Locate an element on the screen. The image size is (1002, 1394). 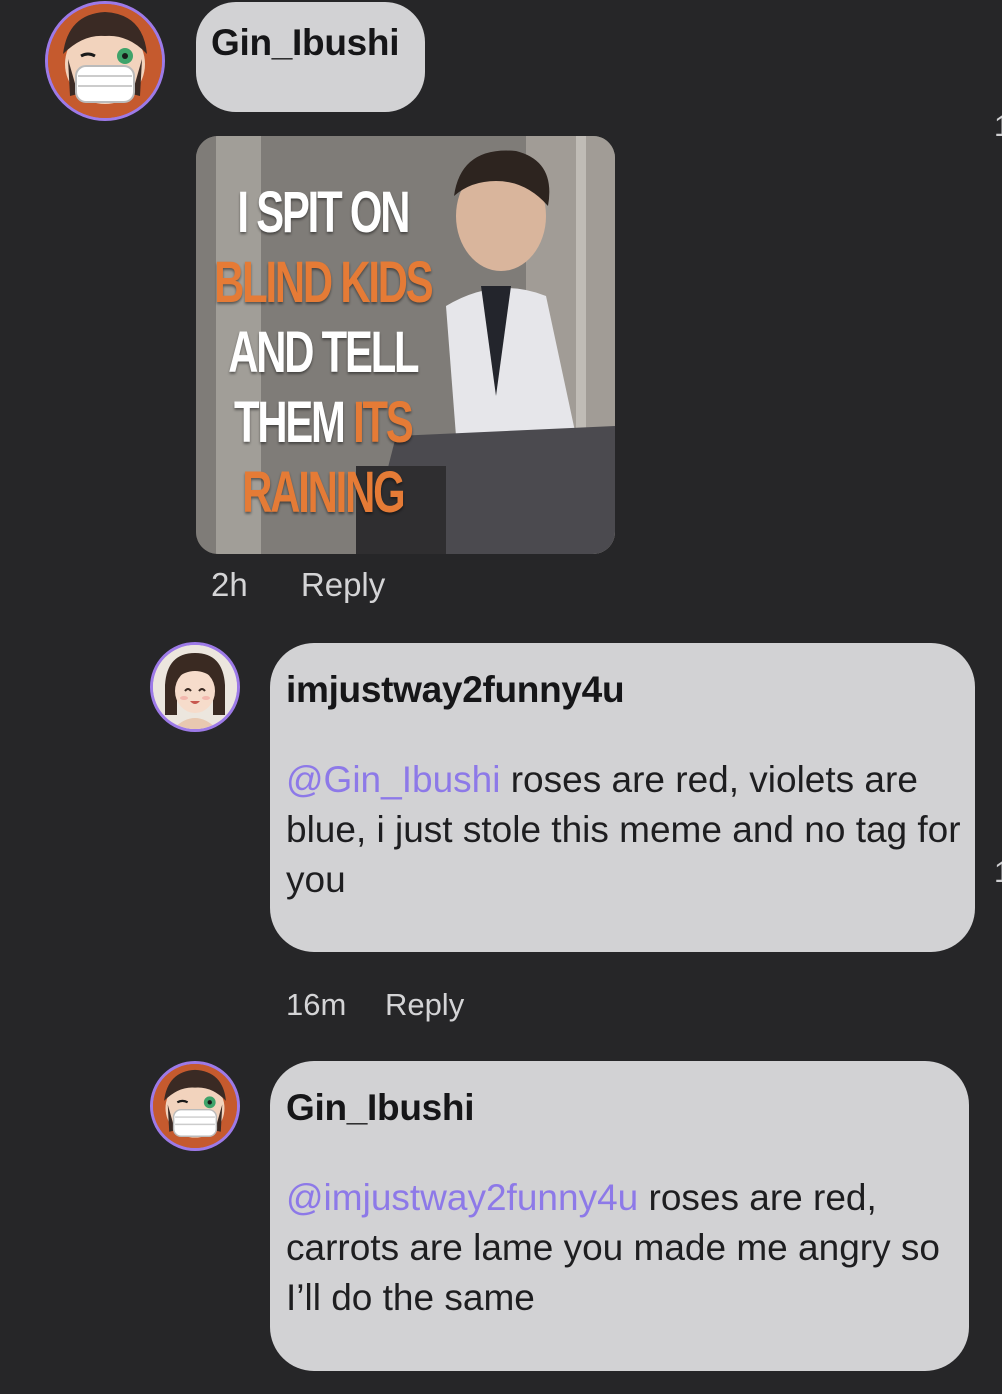
mention-link-2: @Gin_Ibushi is located at coordinates (393, 779).